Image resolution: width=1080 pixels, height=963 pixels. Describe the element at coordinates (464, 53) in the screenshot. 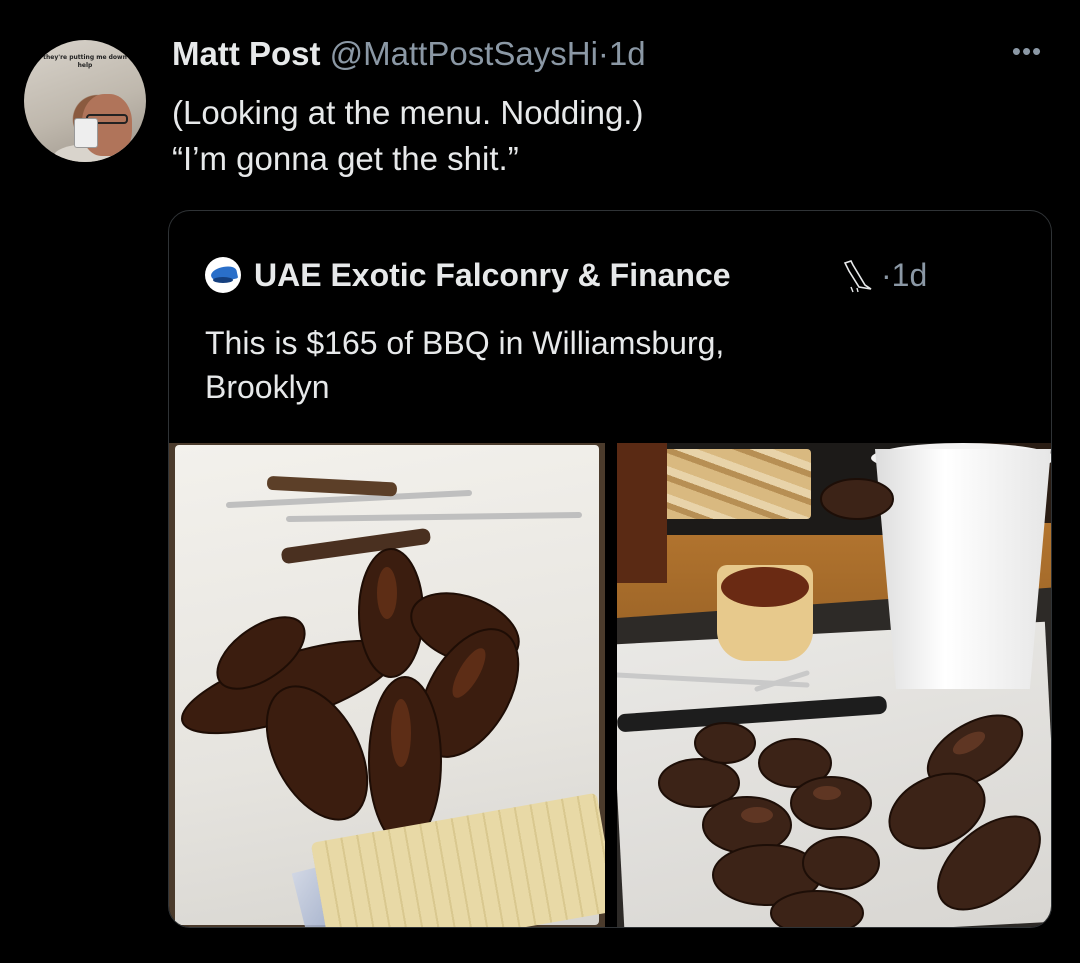

I see `author-handle: @MattPostSaysHi` at that location.